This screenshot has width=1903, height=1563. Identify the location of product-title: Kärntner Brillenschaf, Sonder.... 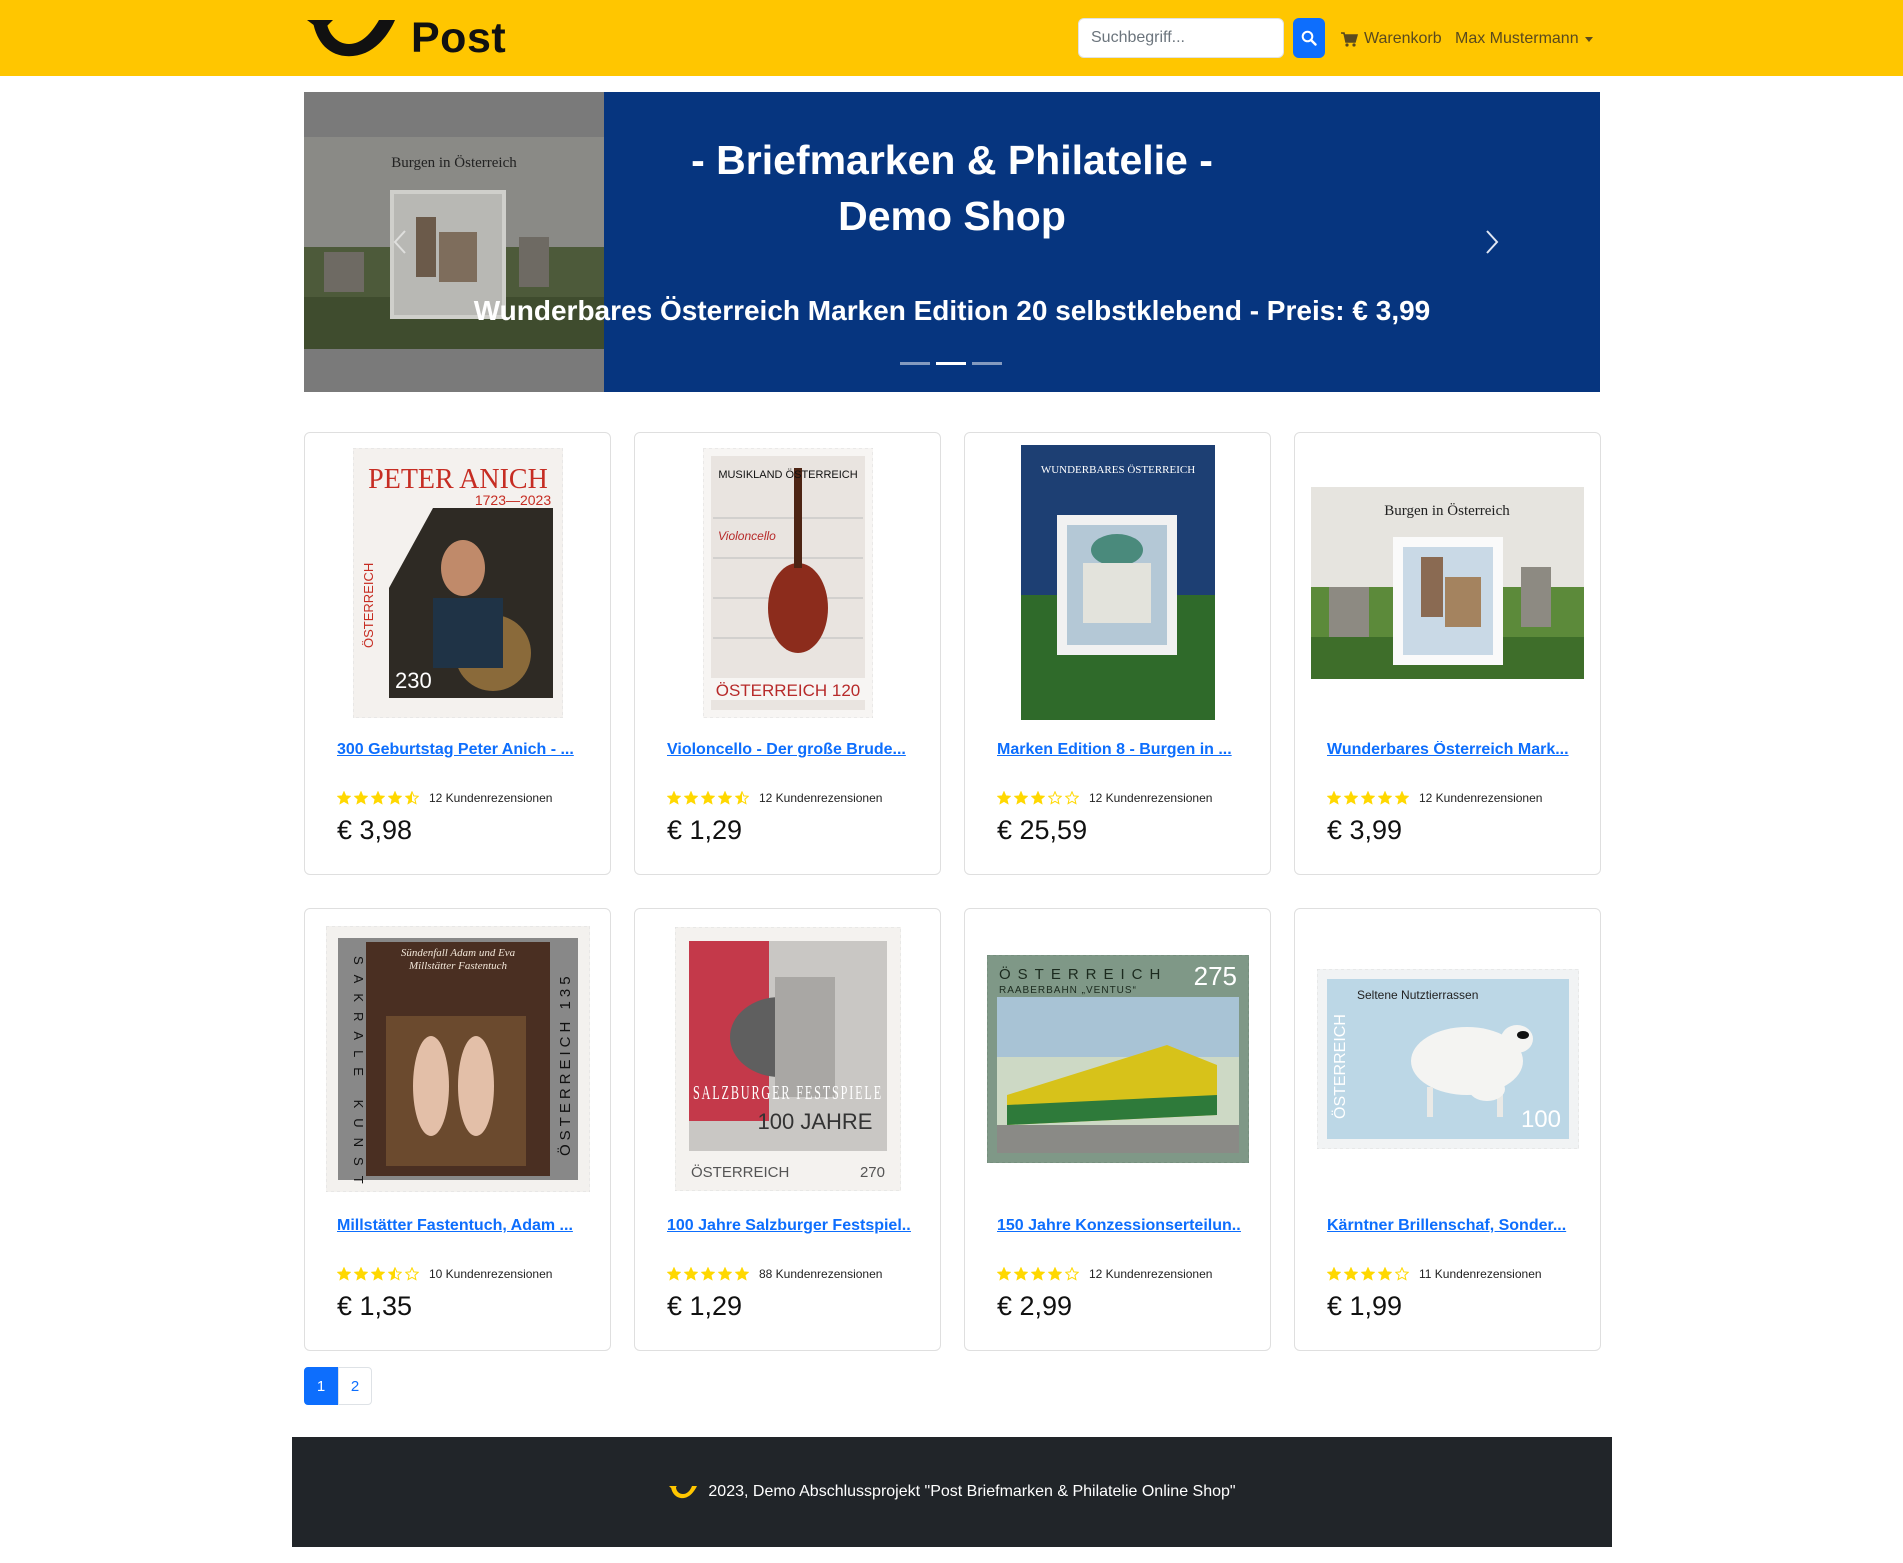
(1449, 1226).